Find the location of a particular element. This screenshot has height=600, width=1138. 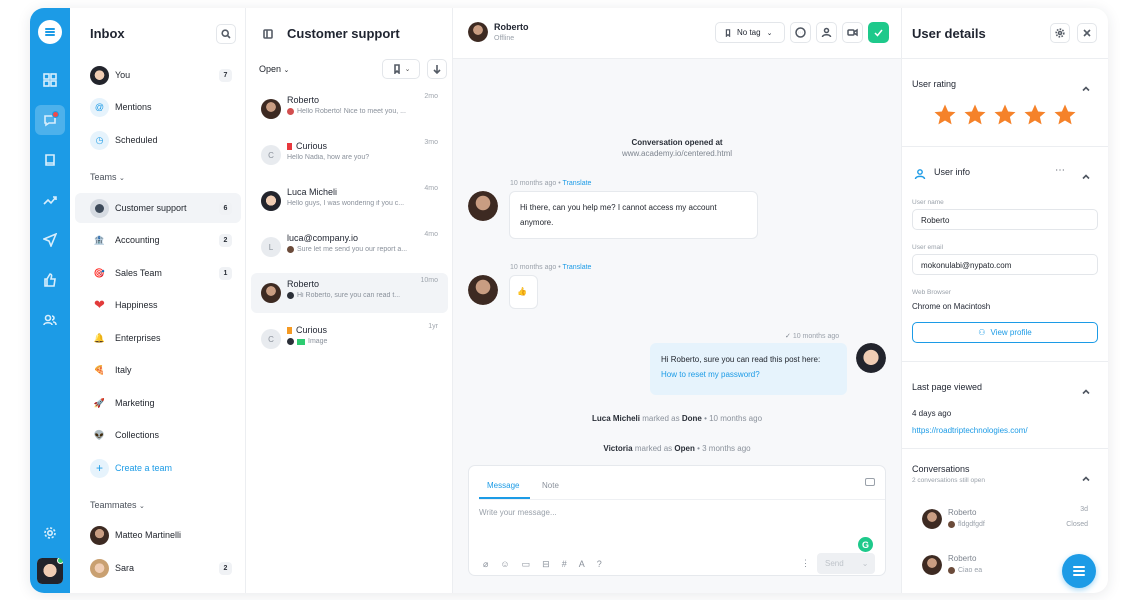

user-name-field: Roberto is located at coordinates (1005, 219).